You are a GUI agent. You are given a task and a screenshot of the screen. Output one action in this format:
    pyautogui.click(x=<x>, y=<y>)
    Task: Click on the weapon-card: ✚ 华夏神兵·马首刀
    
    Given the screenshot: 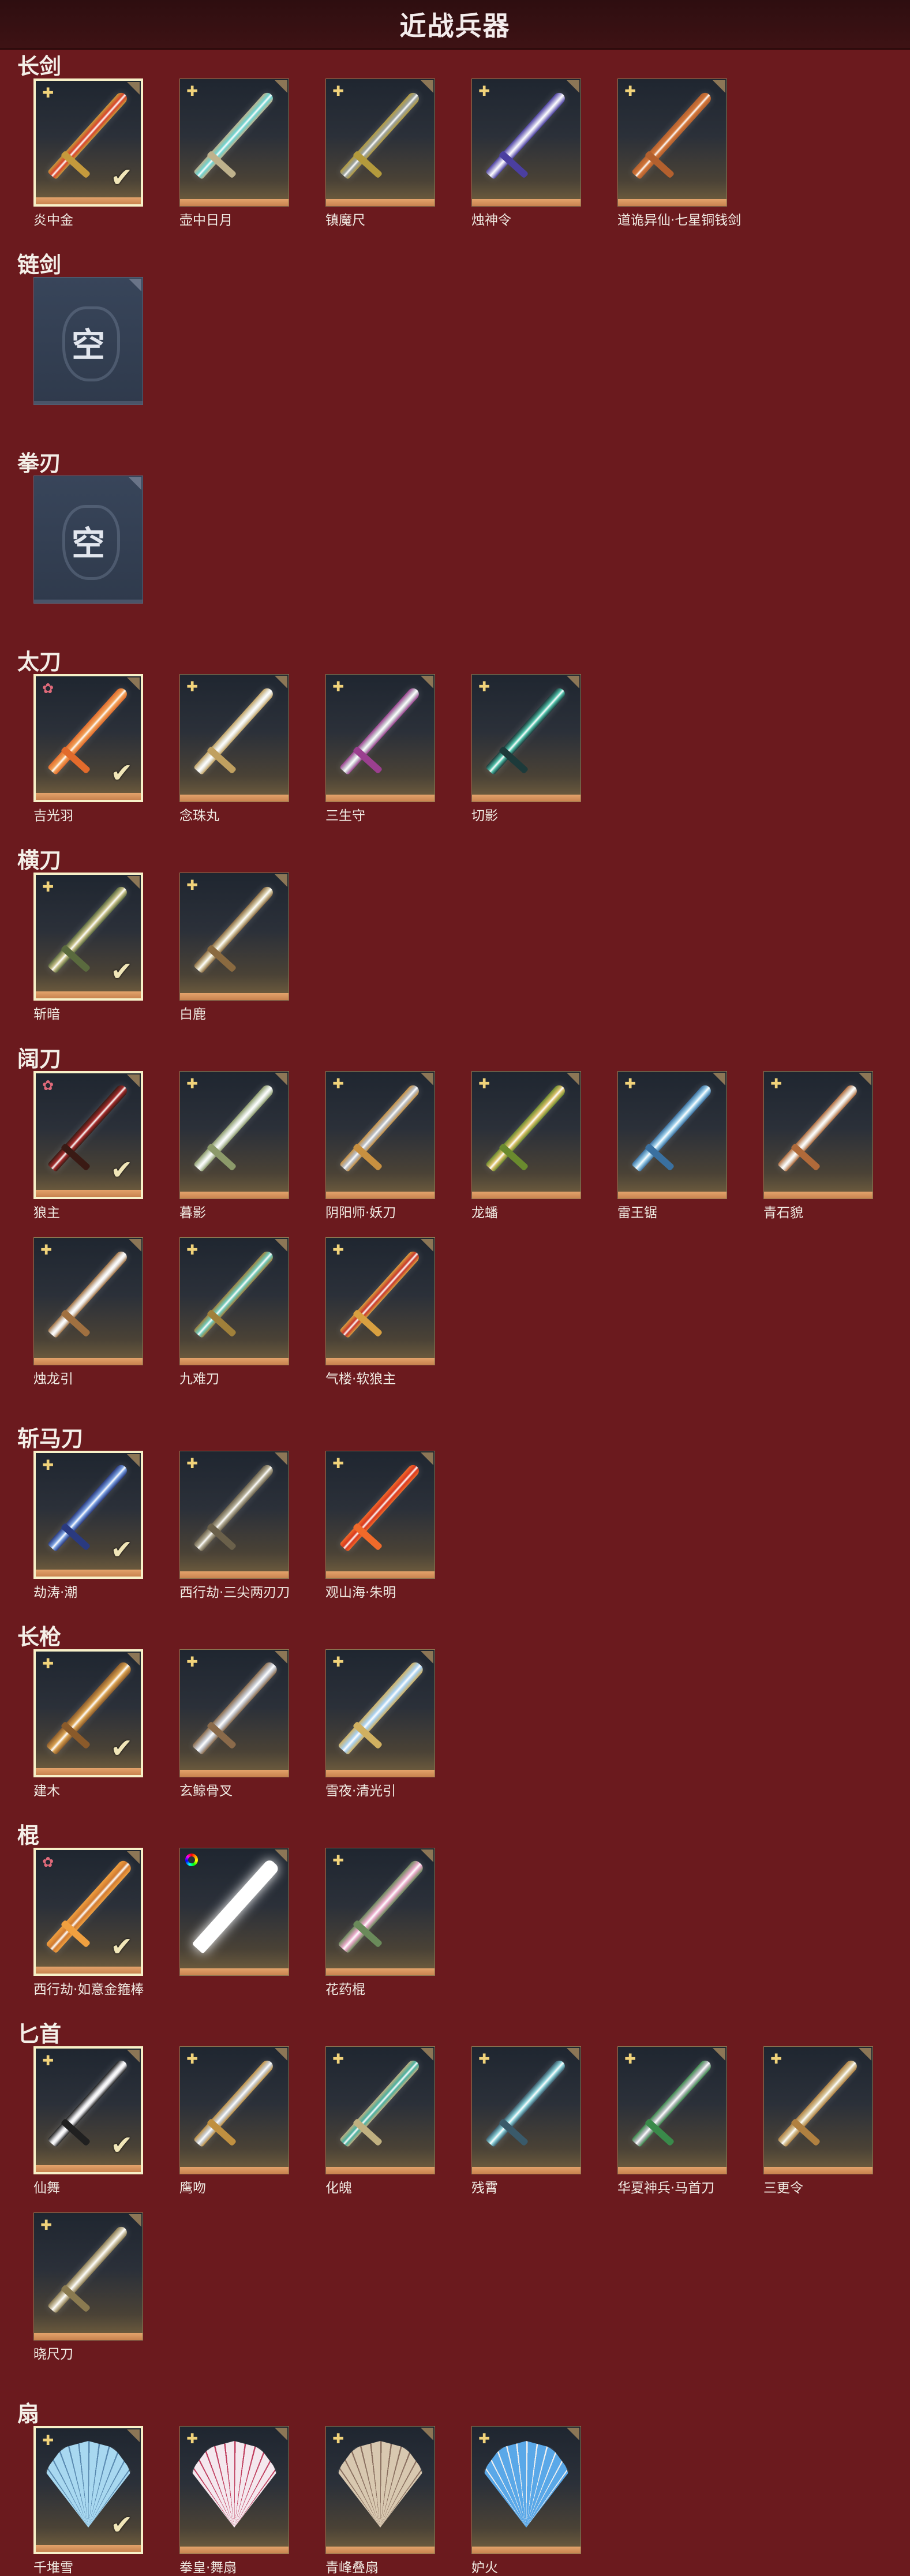 What is the action you would take?
    pyautogui.click(x=672, y=2121)
    